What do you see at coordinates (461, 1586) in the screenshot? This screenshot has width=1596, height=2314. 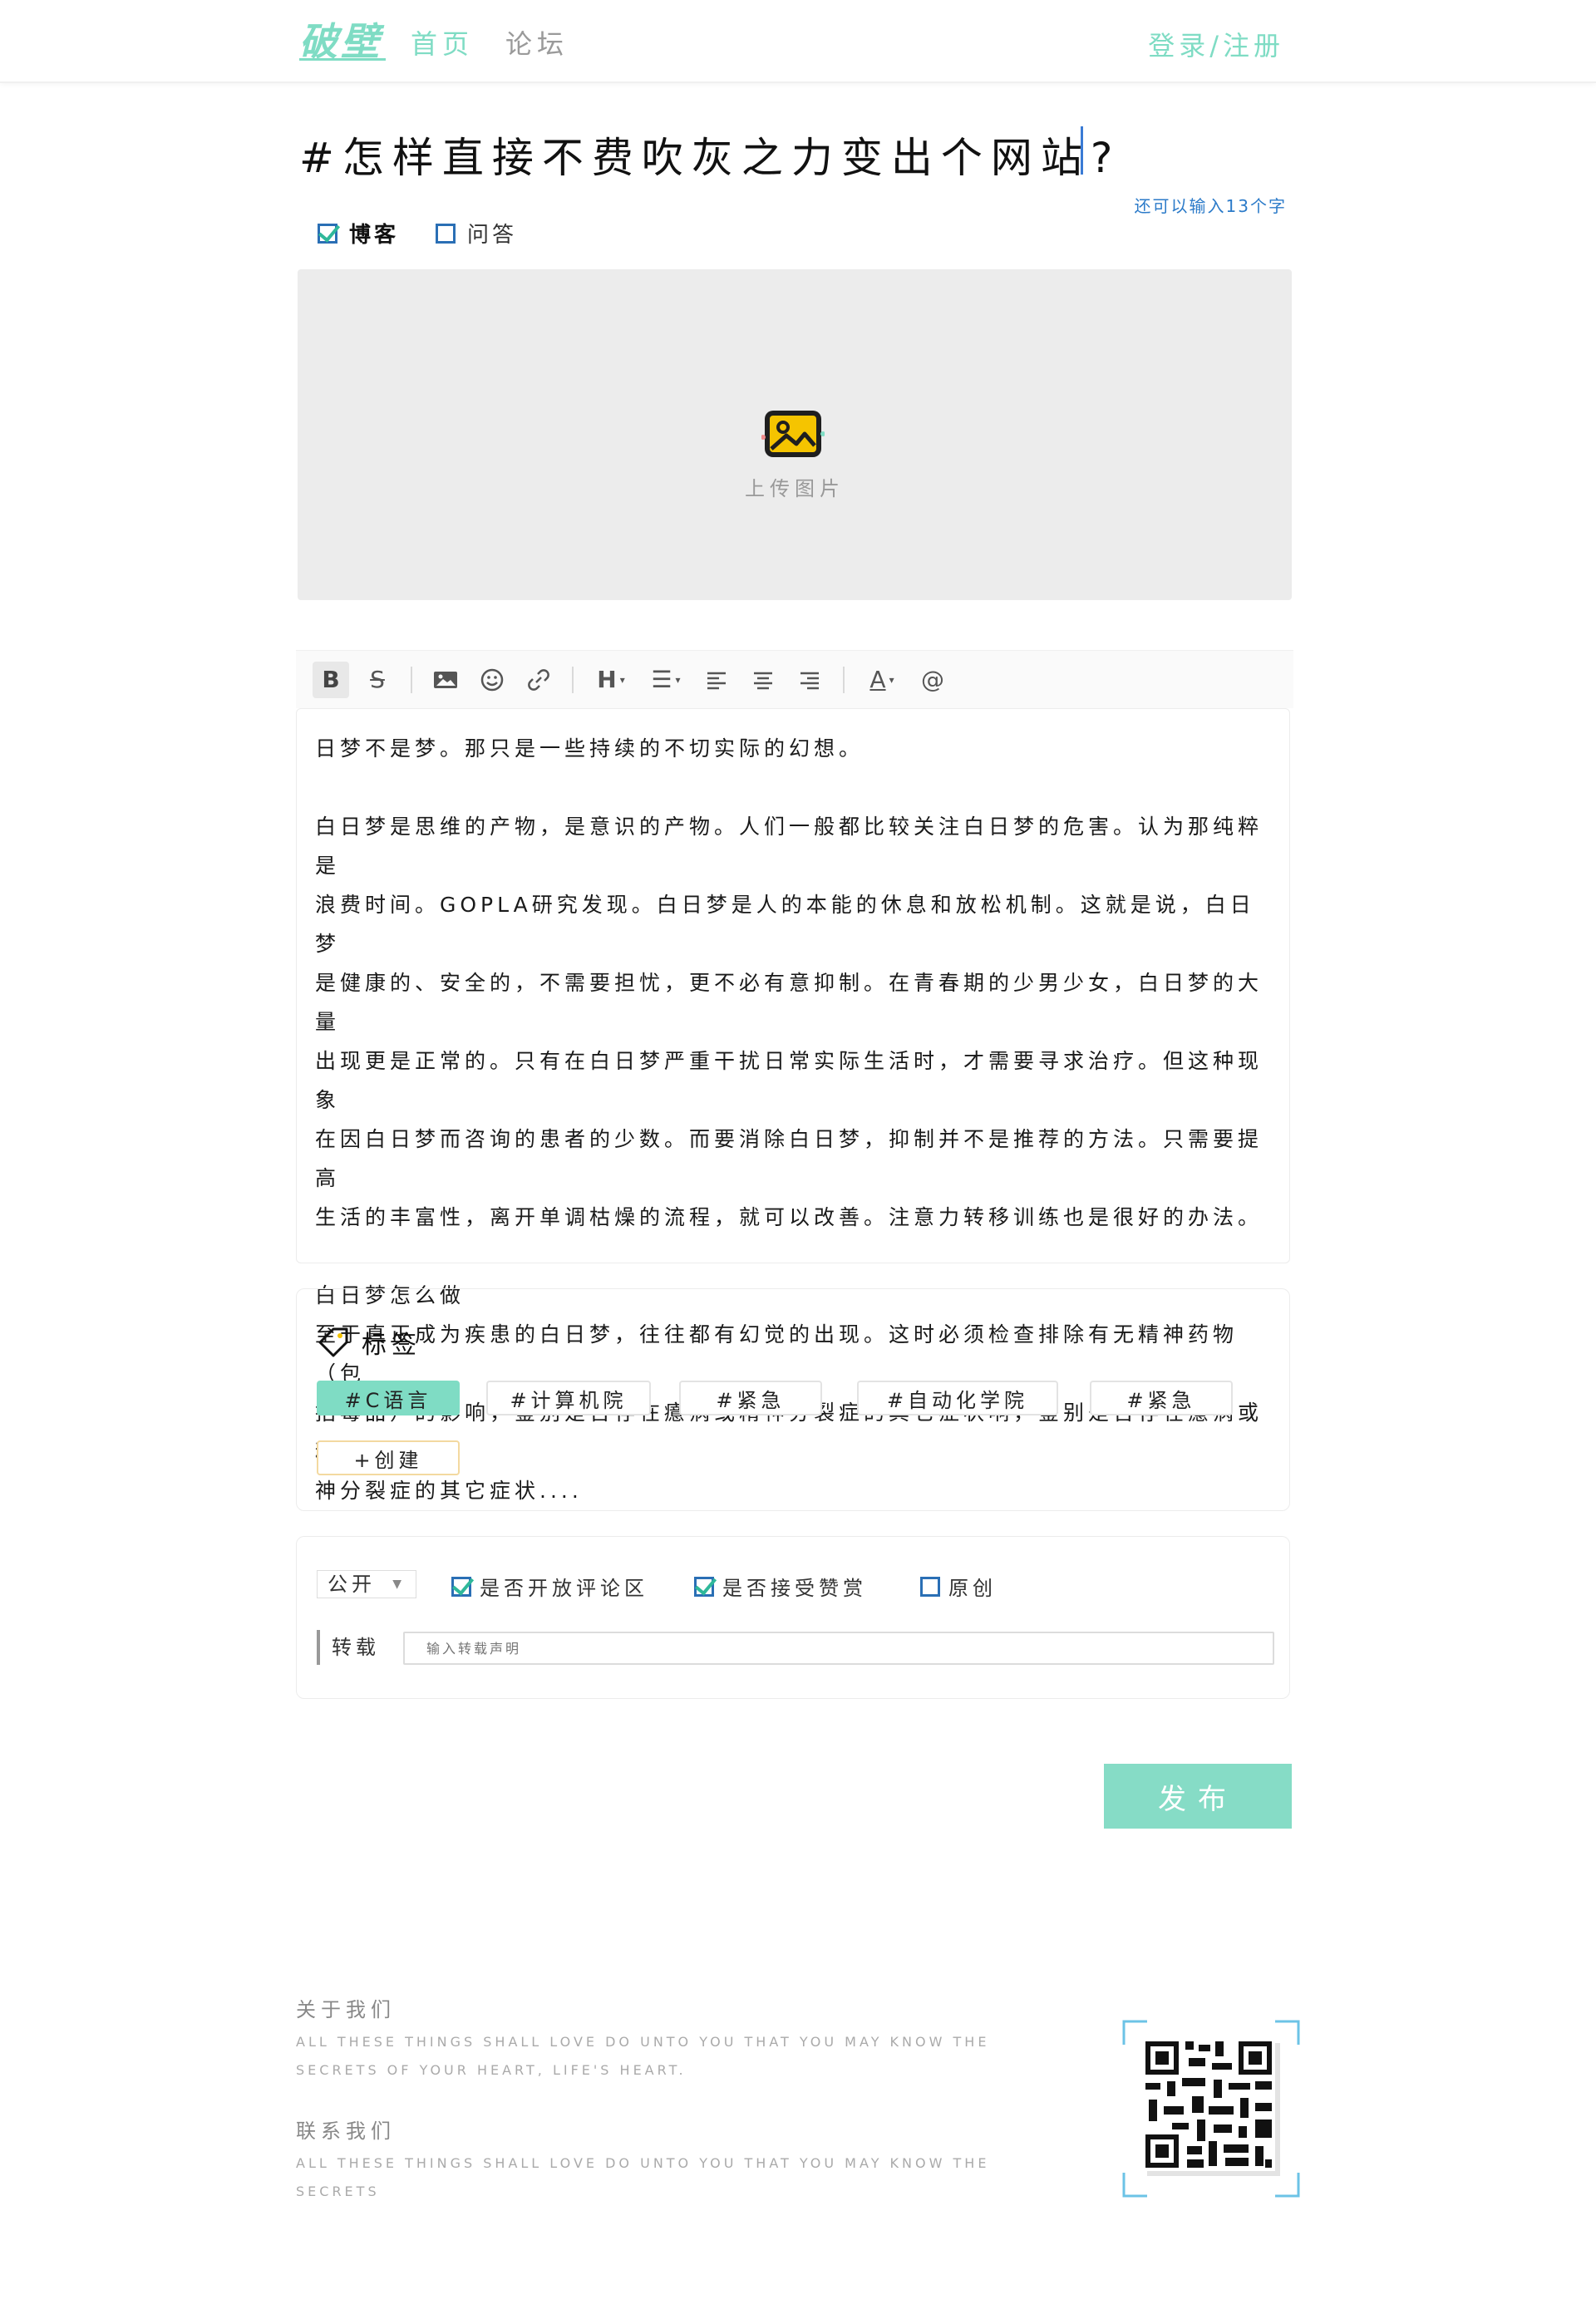 I see `allow-comments-checkbox` at bounding box center [461, 1586].